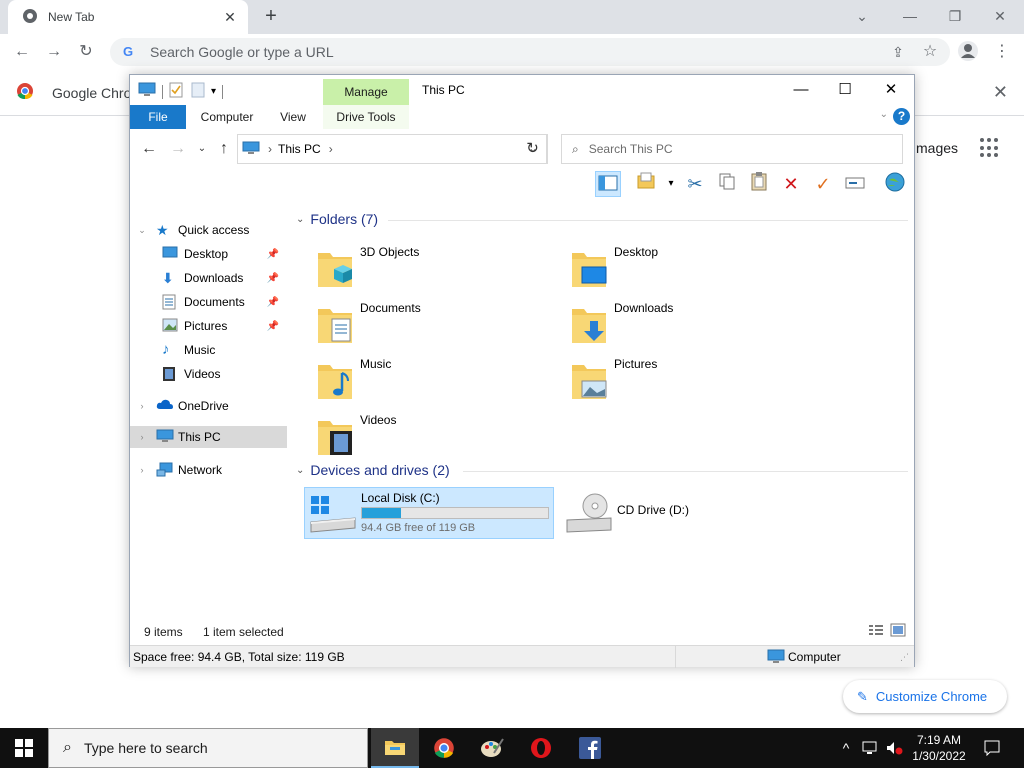  What do you see at coordinates (891, 90) in the screenshot?
I see `explorer-close-button: ✕` at bounding box center [891, 90].